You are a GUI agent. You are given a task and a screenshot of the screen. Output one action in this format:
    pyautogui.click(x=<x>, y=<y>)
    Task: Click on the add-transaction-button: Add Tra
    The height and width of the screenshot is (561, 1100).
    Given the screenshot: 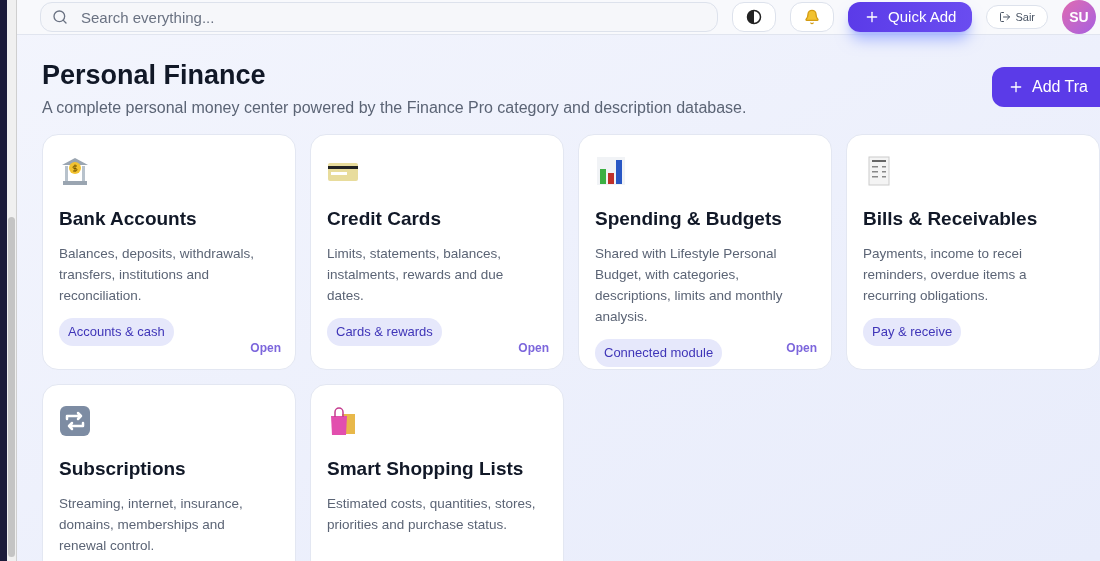 What is the action you would take?
    pyautogui.click(x=1045, y=87)
    